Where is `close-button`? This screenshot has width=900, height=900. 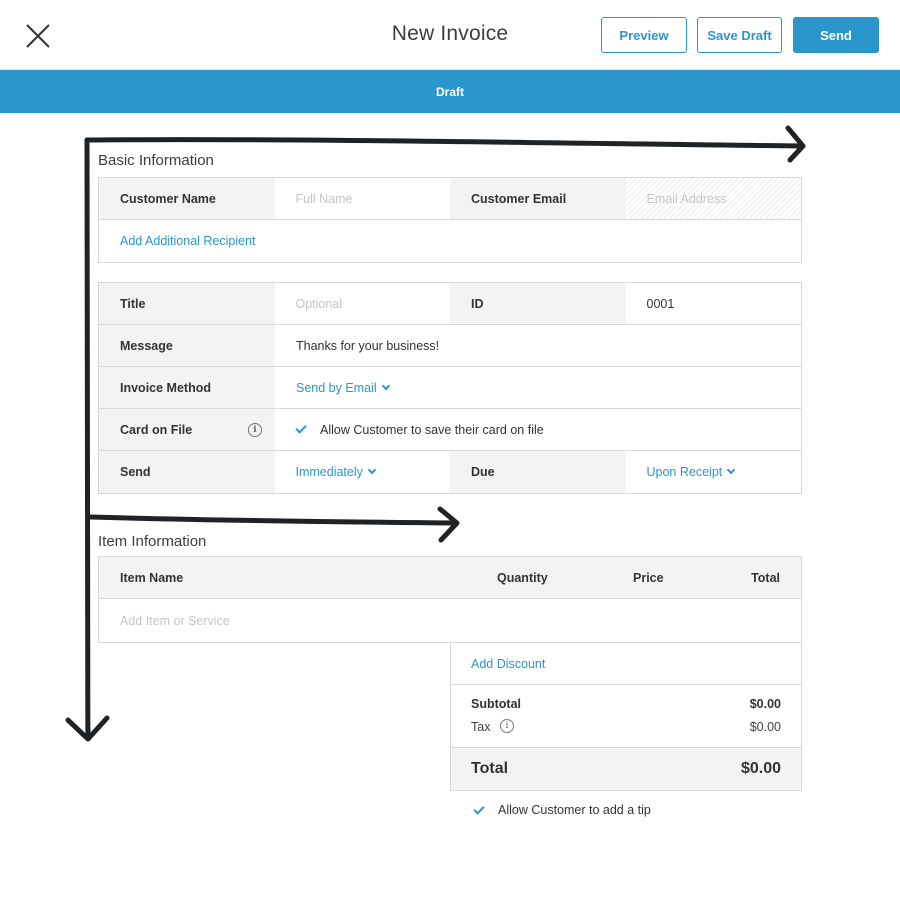
close-button is located at coordinates (38, 36).